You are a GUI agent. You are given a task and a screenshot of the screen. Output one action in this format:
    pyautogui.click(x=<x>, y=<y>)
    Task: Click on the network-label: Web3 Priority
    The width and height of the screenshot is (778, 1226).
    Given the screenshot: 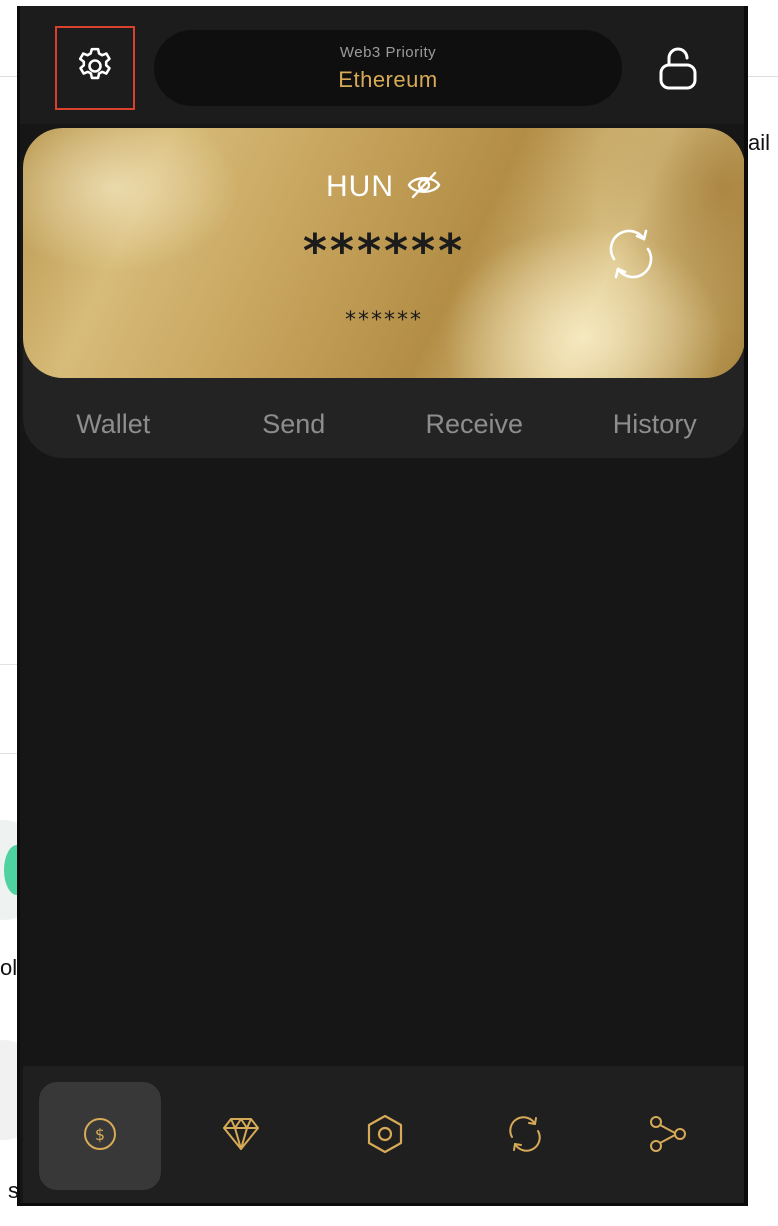 What is the action you would take?
    pyautogui.click(x=388, y=52)
    